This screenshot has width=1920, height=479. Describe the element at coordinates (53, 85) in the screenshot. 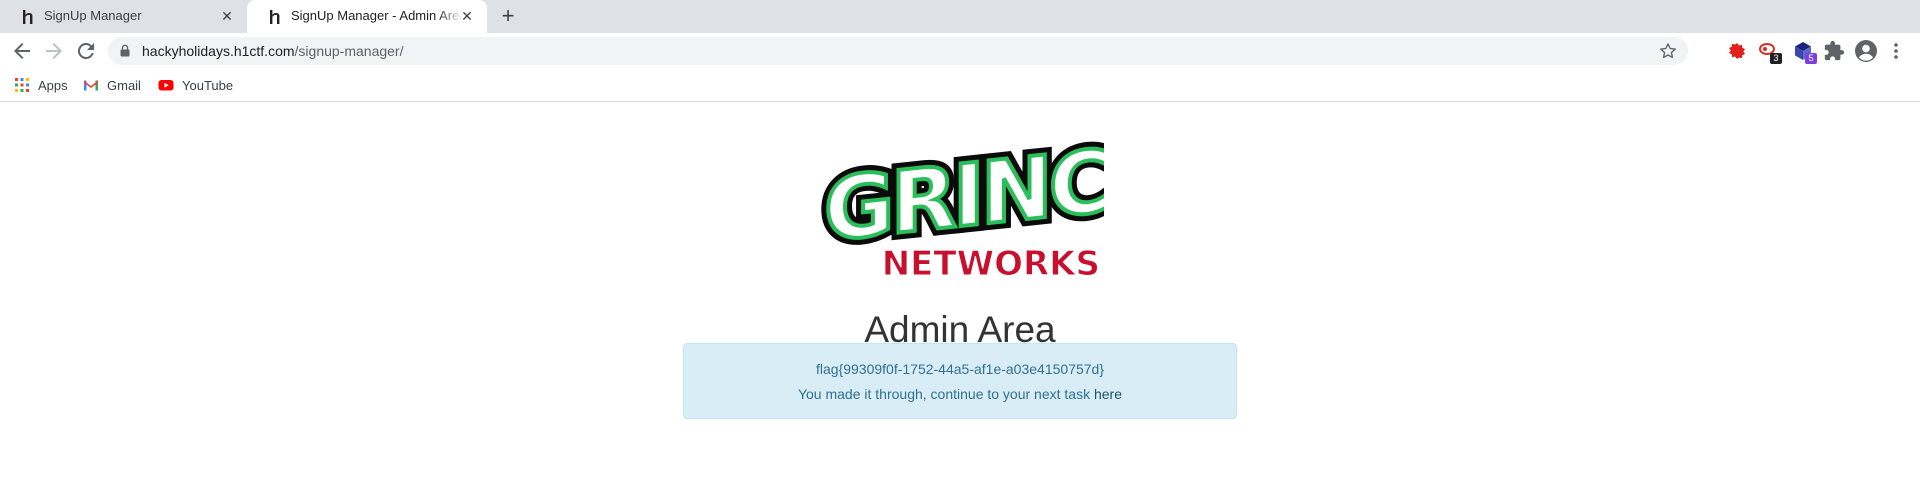

I see `bookmark-label: Apps` at that location.